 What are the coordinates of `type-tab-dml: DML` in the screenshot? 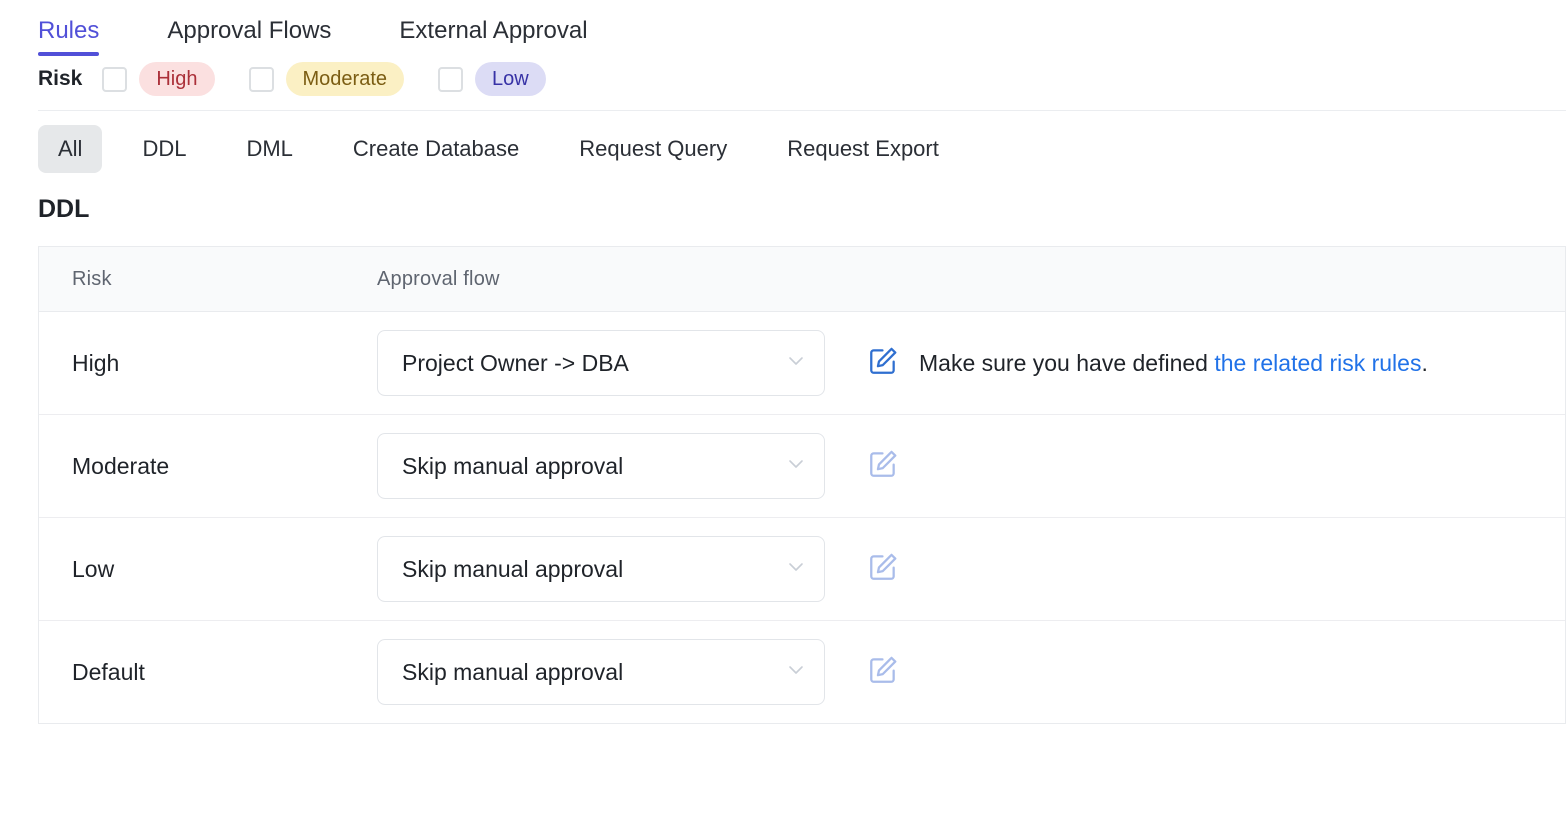 It's located at (269, 149).